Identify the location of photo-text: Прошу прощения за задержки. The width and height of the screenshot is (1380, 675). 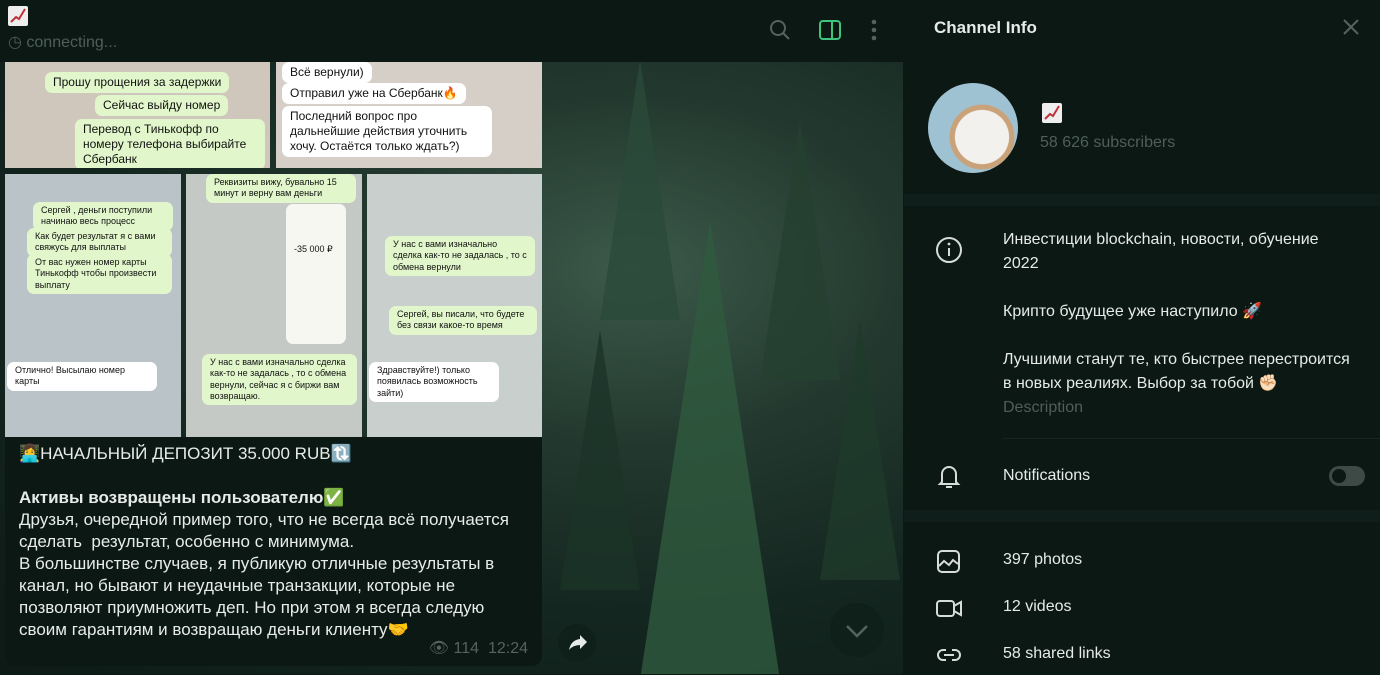
(137, 82).